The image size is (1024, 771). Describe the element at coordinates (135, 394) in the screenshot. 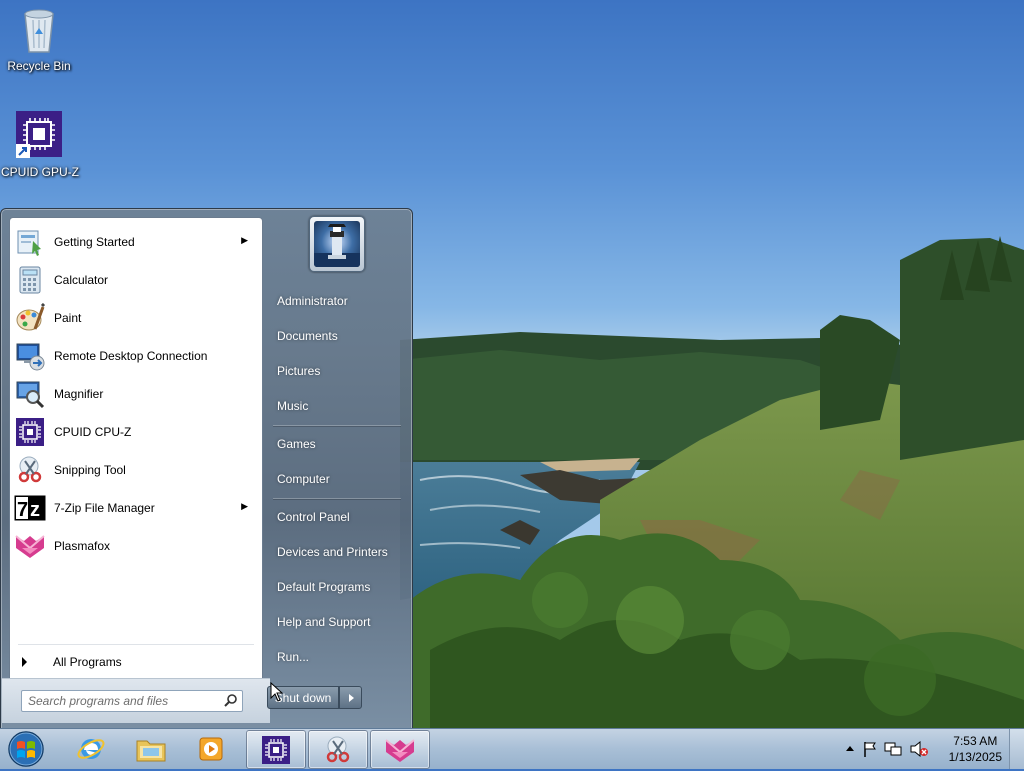

I see `program-magnifier: Magnifier` at that location.